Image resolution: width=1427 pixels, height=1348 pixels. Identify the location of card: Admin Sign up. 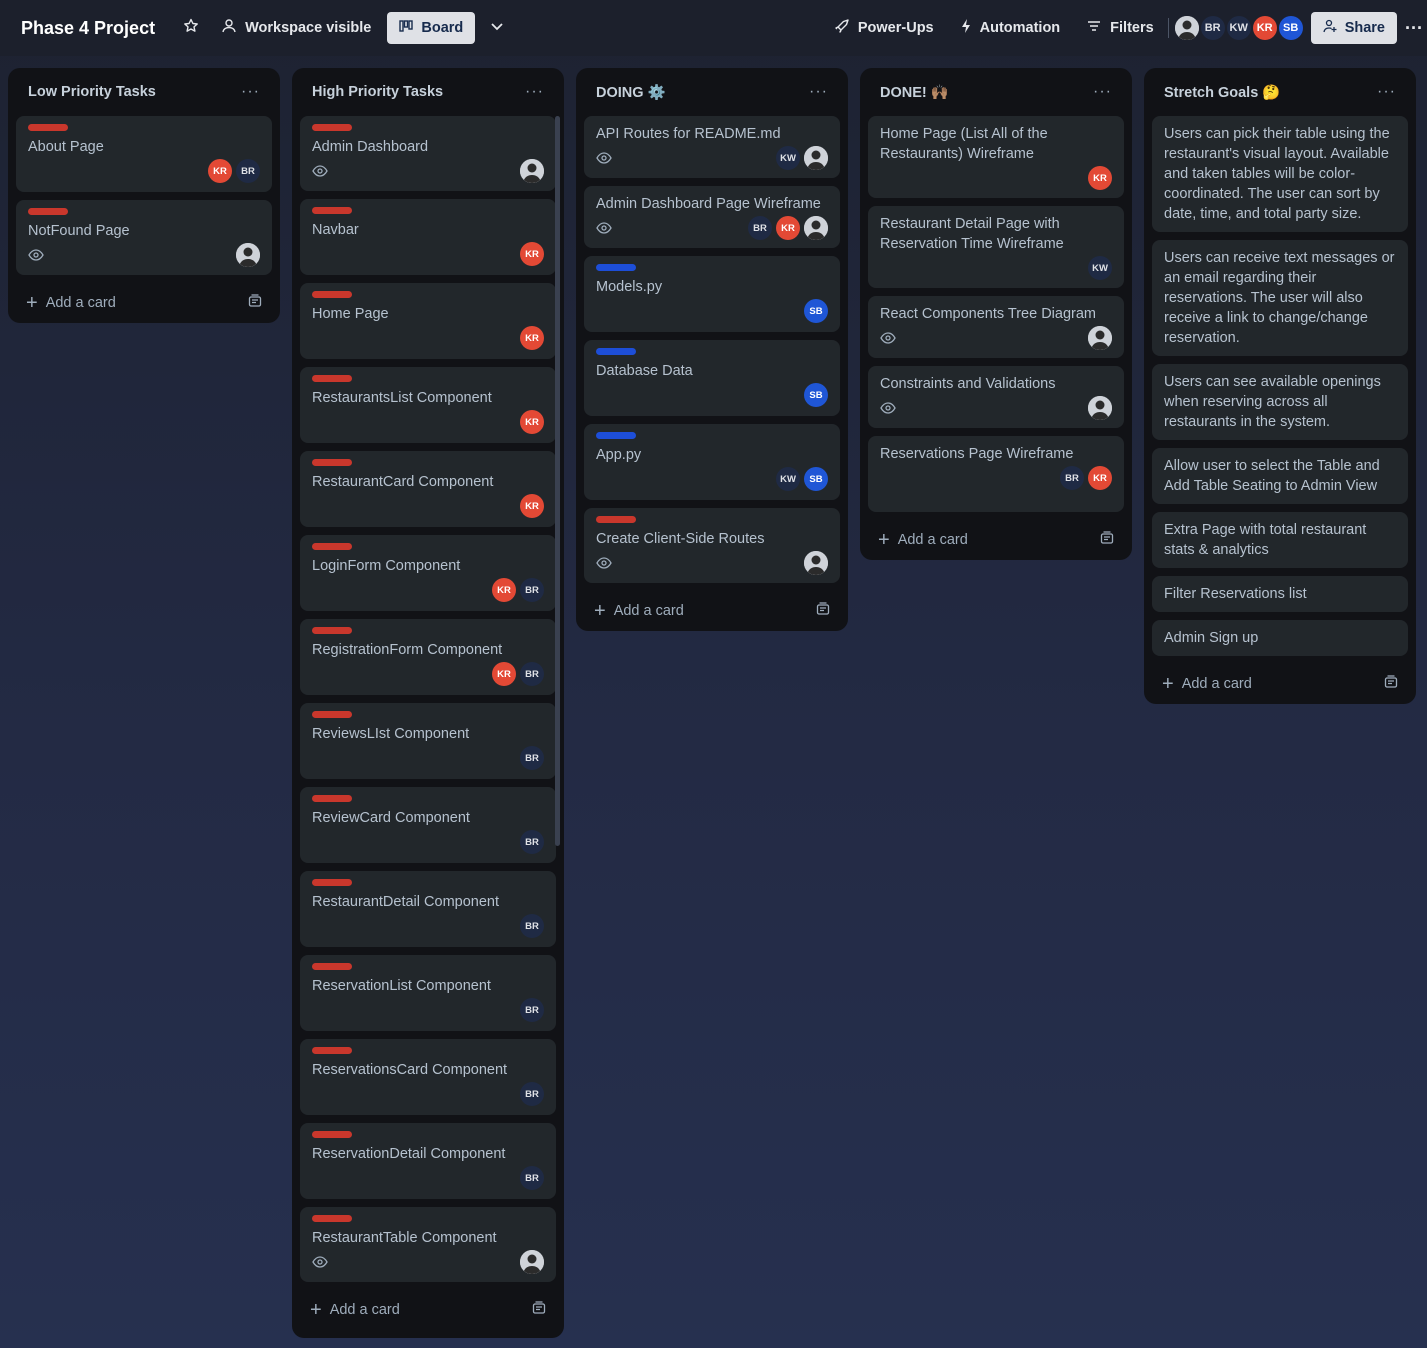
(1280, 638).